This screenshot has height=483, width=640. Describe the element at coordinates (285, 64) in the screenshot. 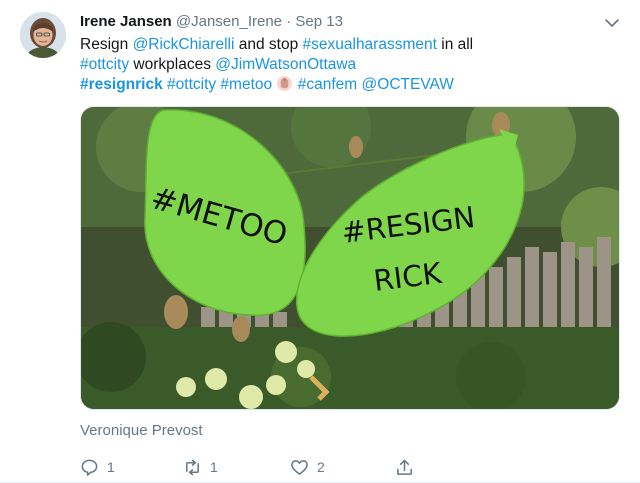

I see `mention-link: @JimWatsonOttawa` at that location.